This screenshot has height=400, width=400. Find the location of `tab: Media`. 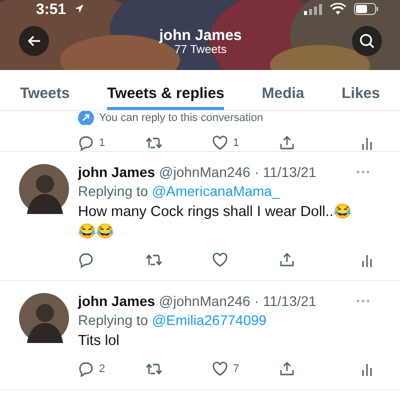

tab: Media is located at coordinates (283, 90).